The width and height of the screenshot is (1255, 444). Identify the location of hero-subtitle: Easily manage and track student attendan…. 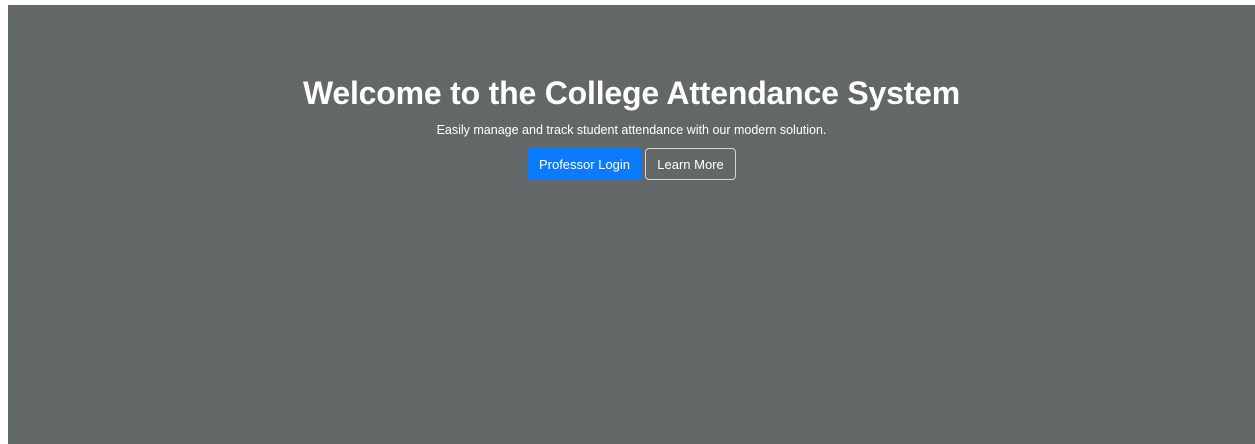
(631, 130).